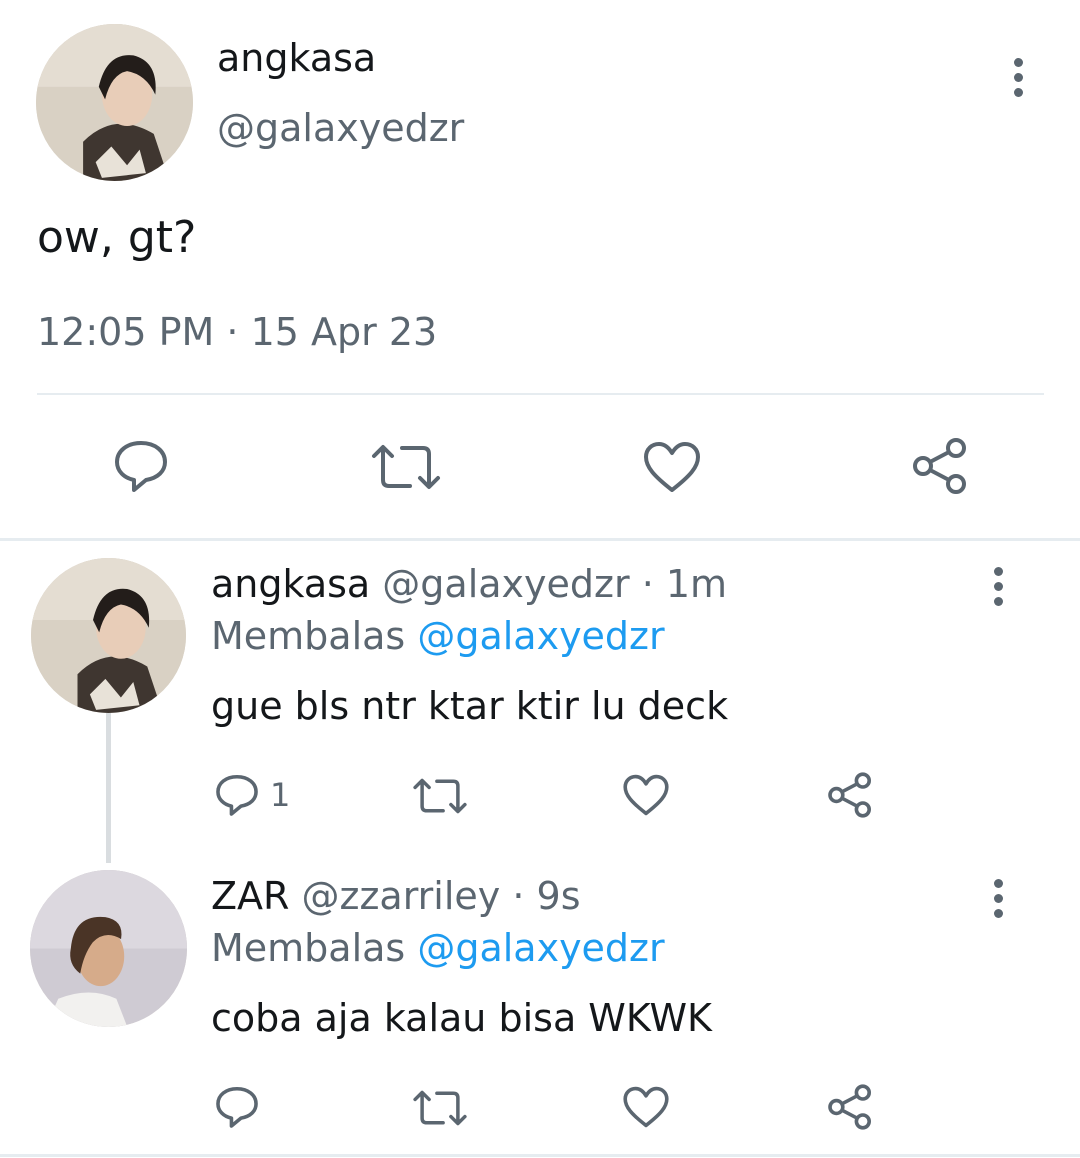 The image size is (1080, 1158). I want to click on reply-button: 1, so click(252, 795).